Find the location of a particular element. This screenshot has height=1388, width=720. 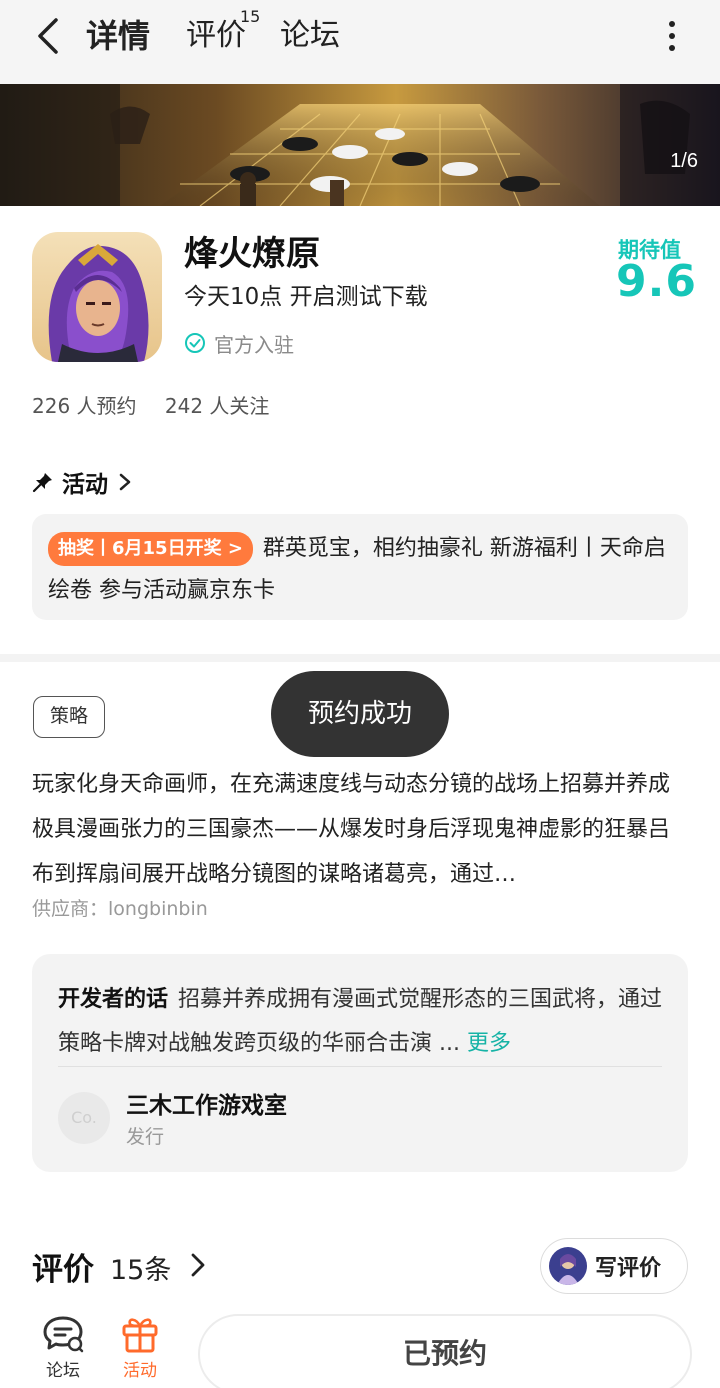

top-navigation: 详情 评价 15 论坛 is located at coordinates (360, 42).